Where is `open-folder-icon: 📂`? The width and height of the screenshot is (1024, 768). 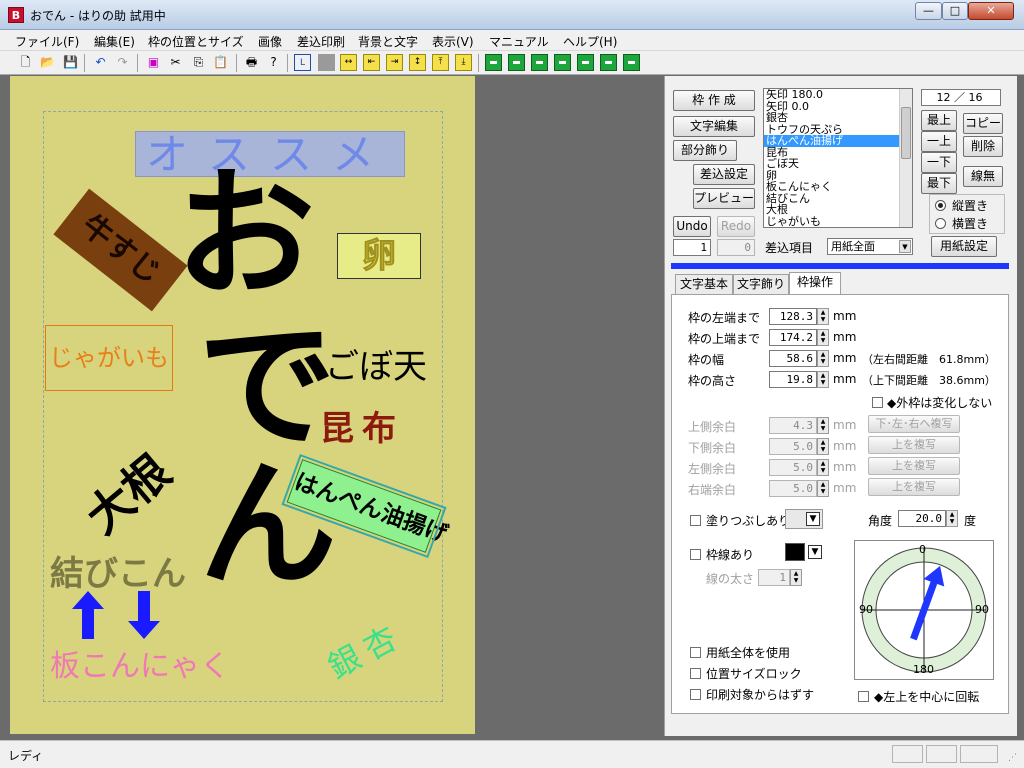
open-folder-icon: 📂 is located at coordinates (47, 62).